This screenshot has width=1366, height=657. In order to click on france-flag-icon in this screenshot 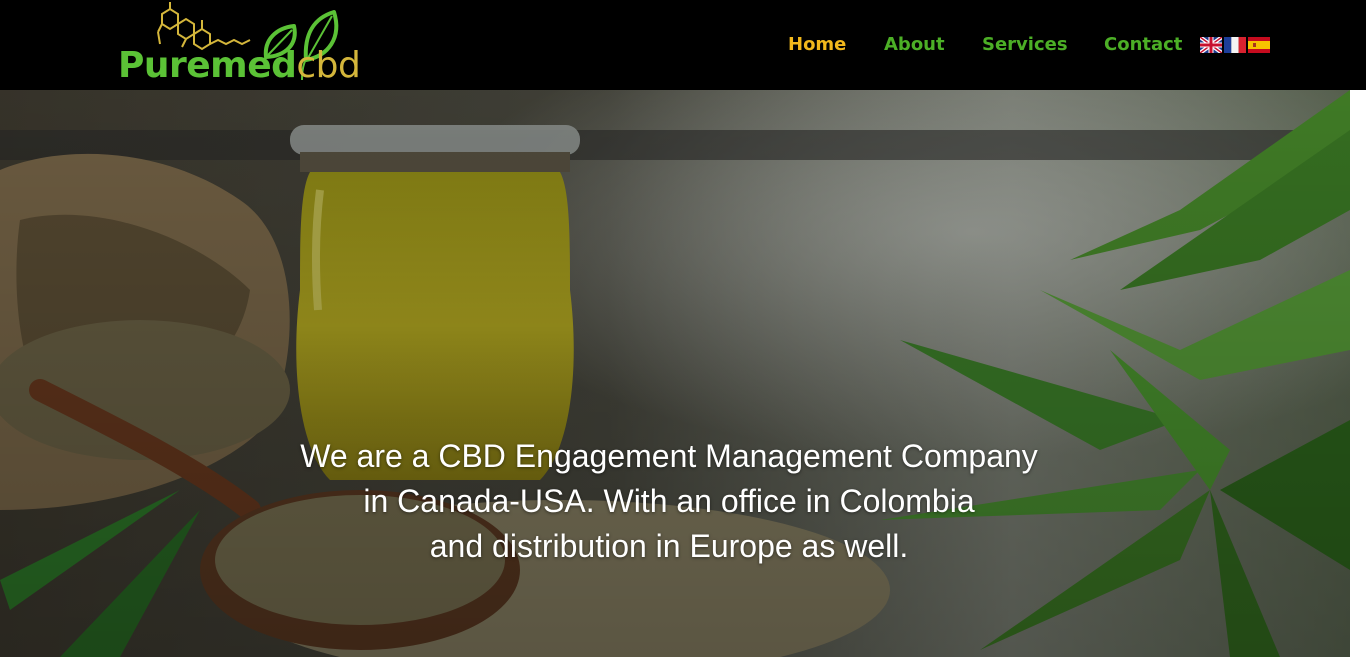, I will do `click(1235, 45)`.